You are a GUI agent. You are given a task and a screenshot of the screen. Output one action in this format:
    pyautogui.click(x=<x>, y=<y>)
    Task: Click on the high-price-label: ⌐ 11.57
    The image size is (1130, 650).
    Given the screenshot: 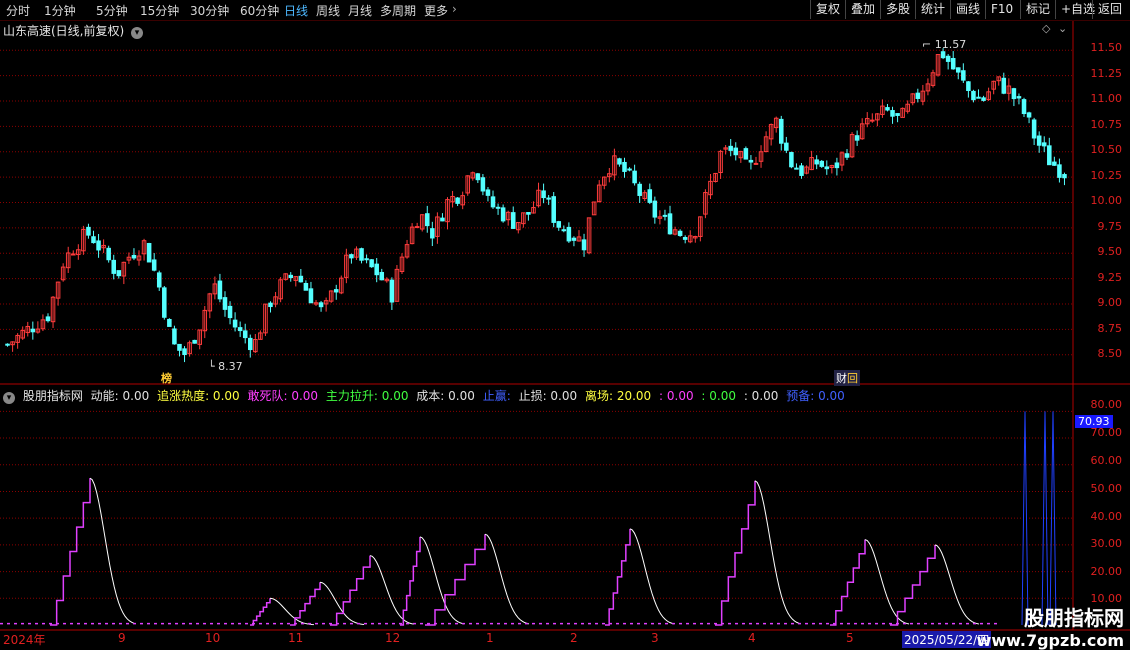 What is the action you would take?
    pyautogui.click(x=944, y=44)
    